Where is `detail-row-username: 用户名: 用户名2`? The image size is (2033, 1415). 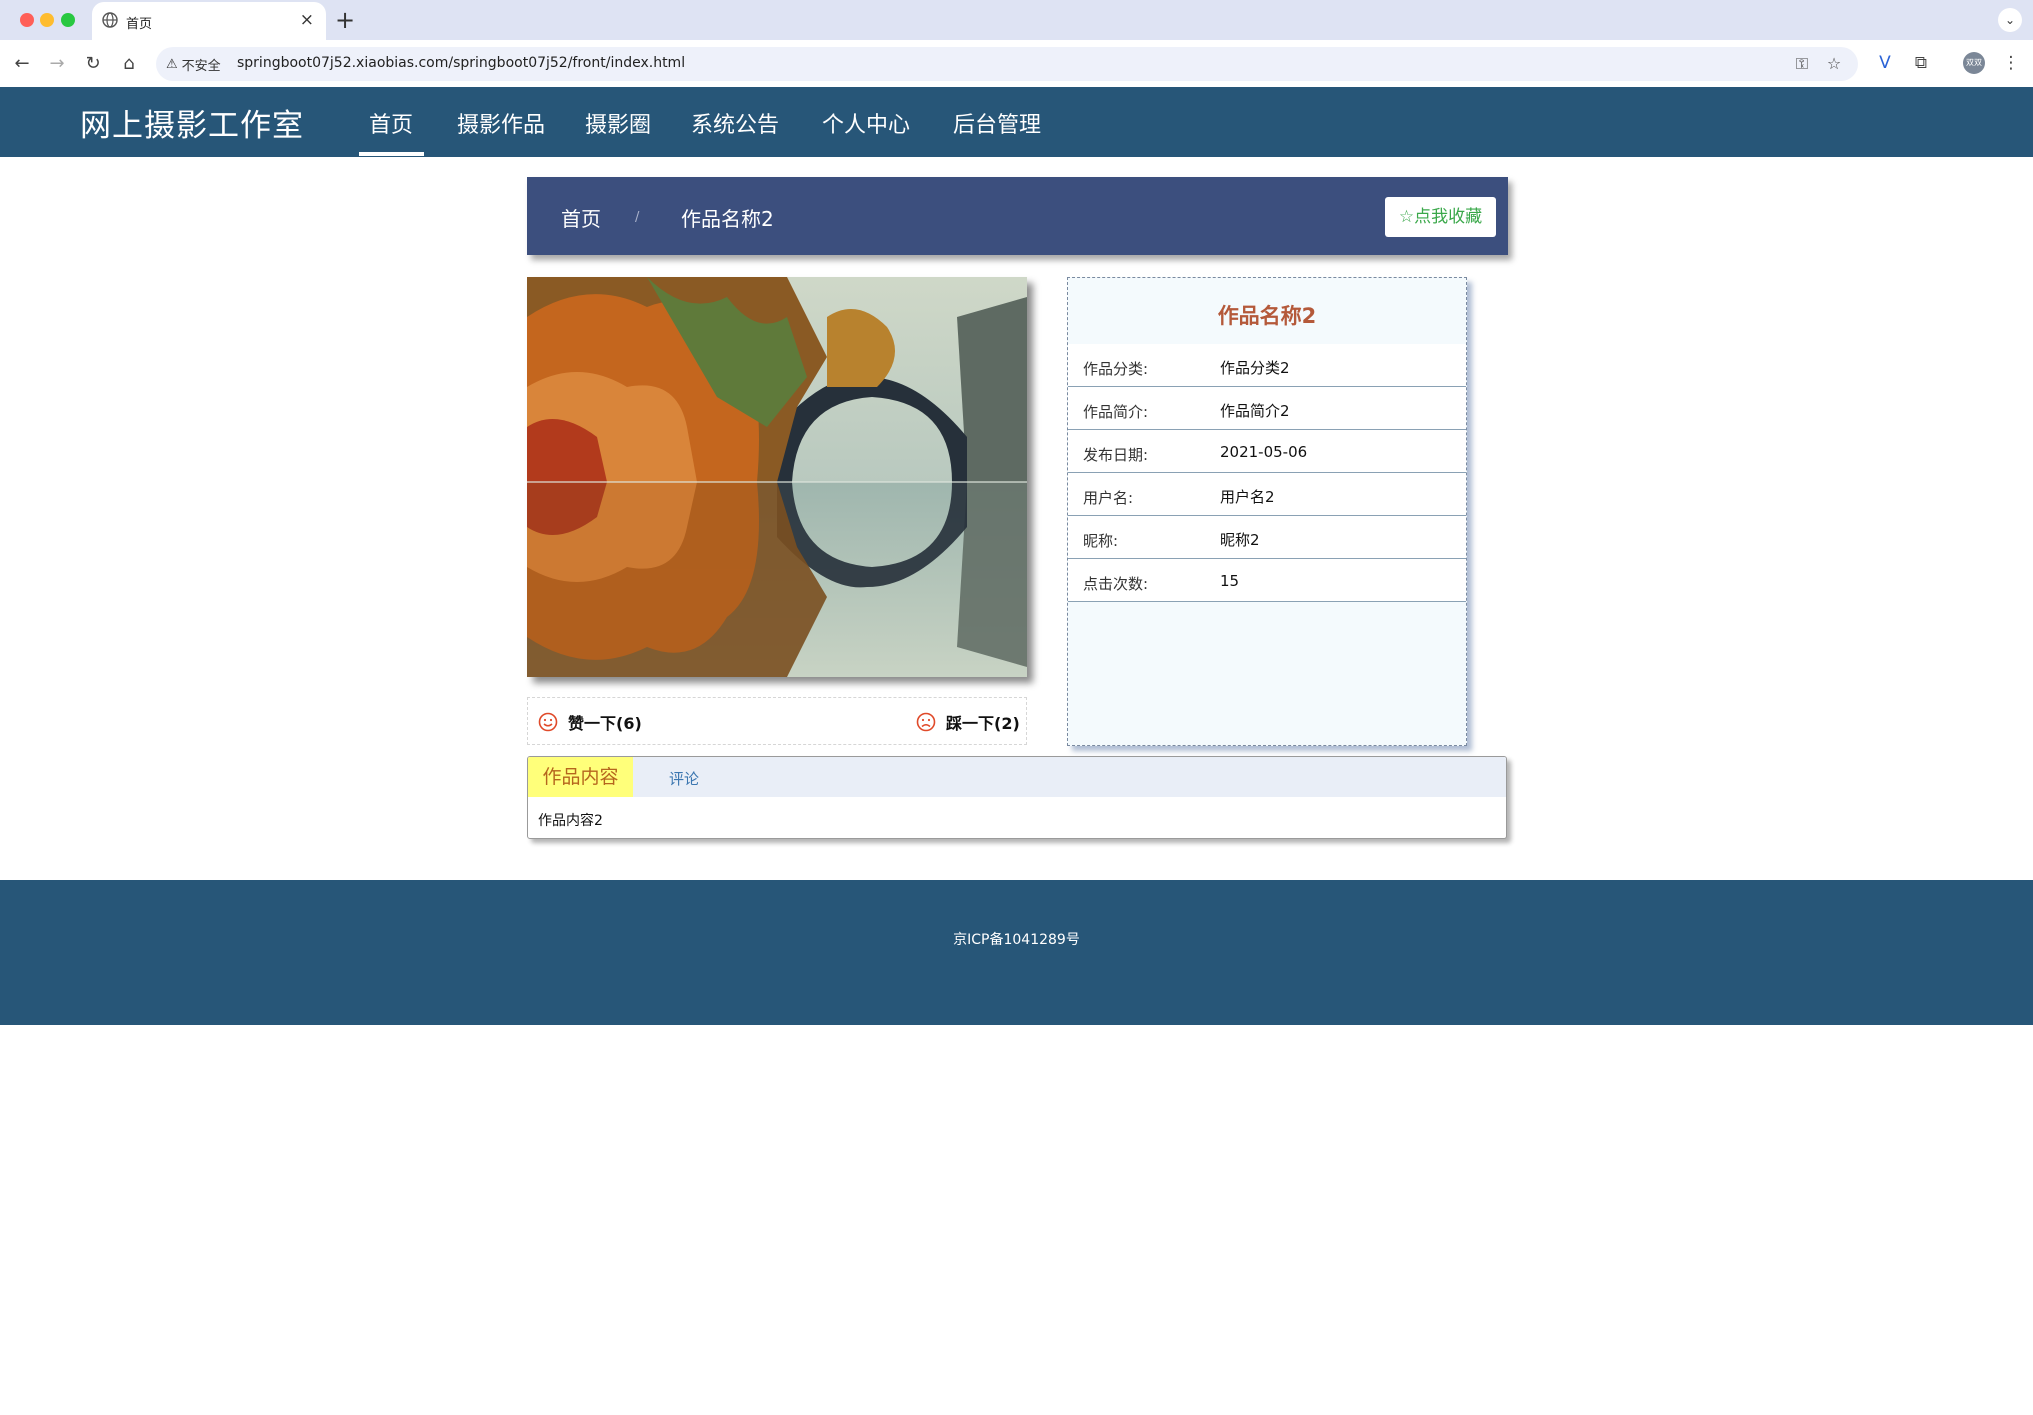 detail-row-username: 用户名: 用户名2 is located at coordinates (1267, 494).